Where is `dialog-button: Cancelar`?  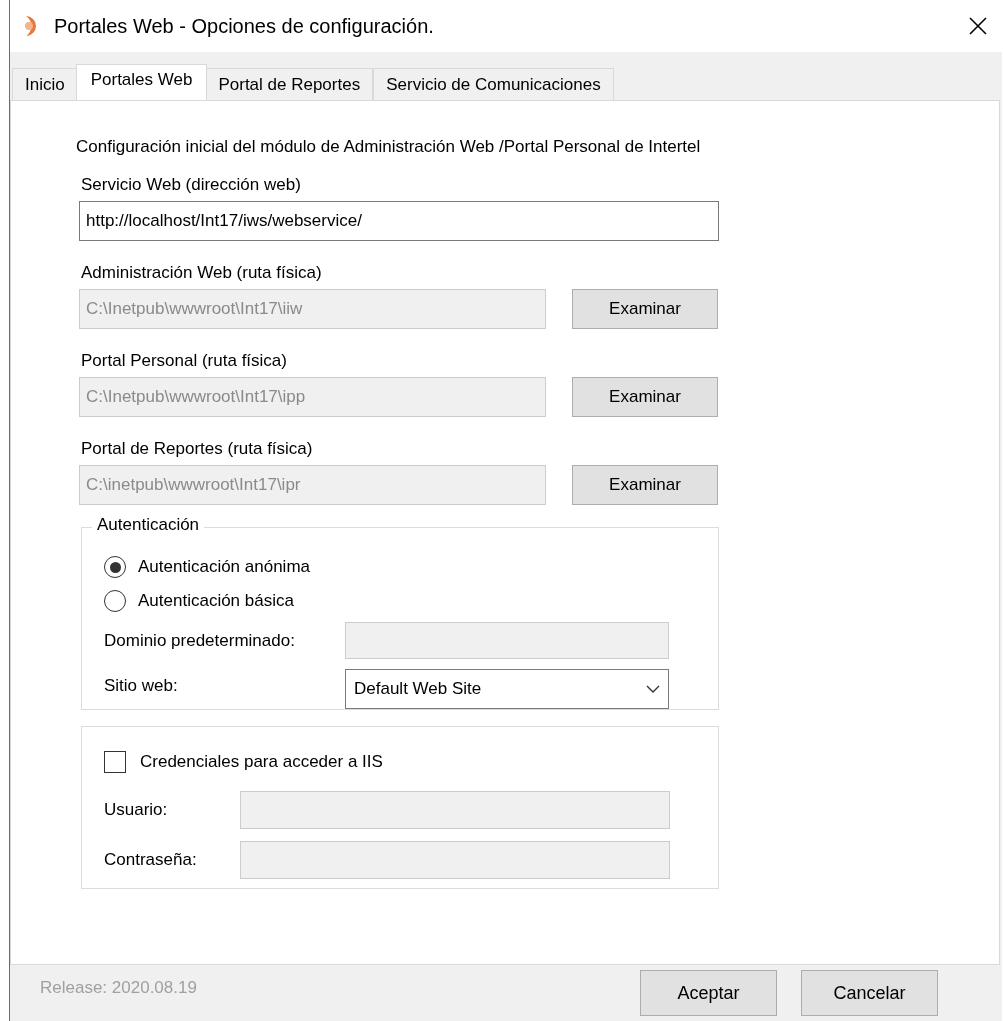
dialog-button: Cancelar is located at coordinates (869, 993).